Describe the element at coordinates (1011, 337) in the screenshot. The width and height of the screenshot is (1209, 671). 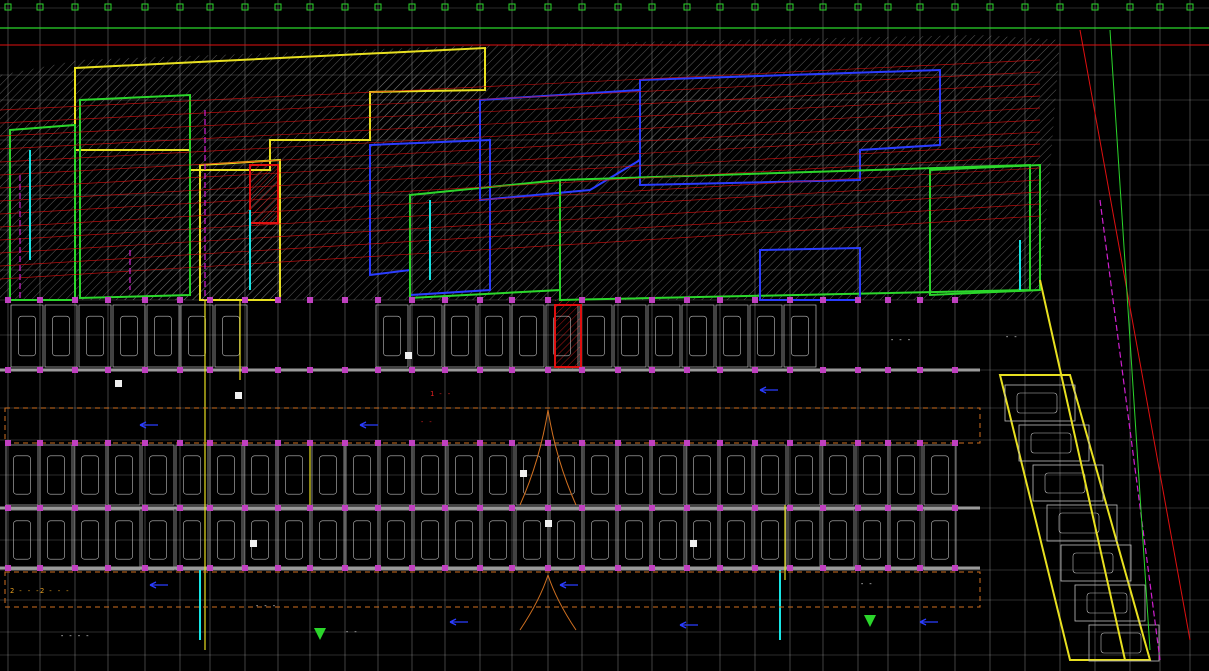
I see `cad-label-right-1: - -` at that location.